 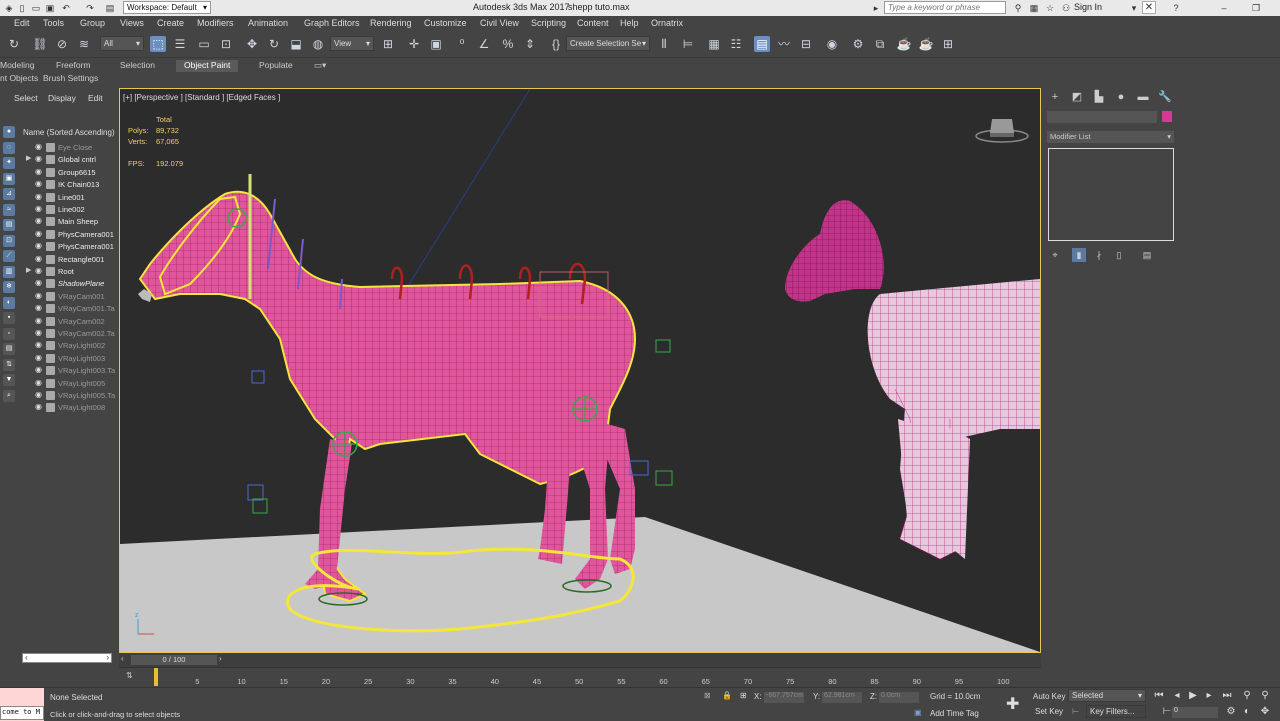 I want to click on maxscript-mini-listener: come to M, so click(x=22, y=713).